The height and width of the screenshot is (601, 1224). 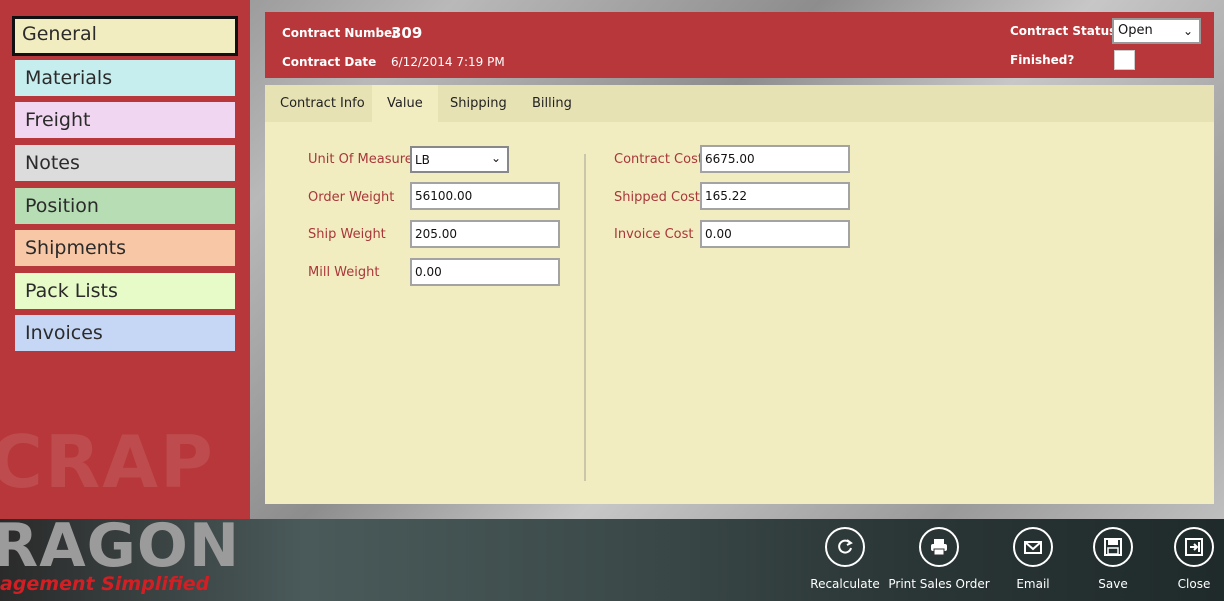 I want to click on uom-select: LB ⌄, so click(x=459, y=159).